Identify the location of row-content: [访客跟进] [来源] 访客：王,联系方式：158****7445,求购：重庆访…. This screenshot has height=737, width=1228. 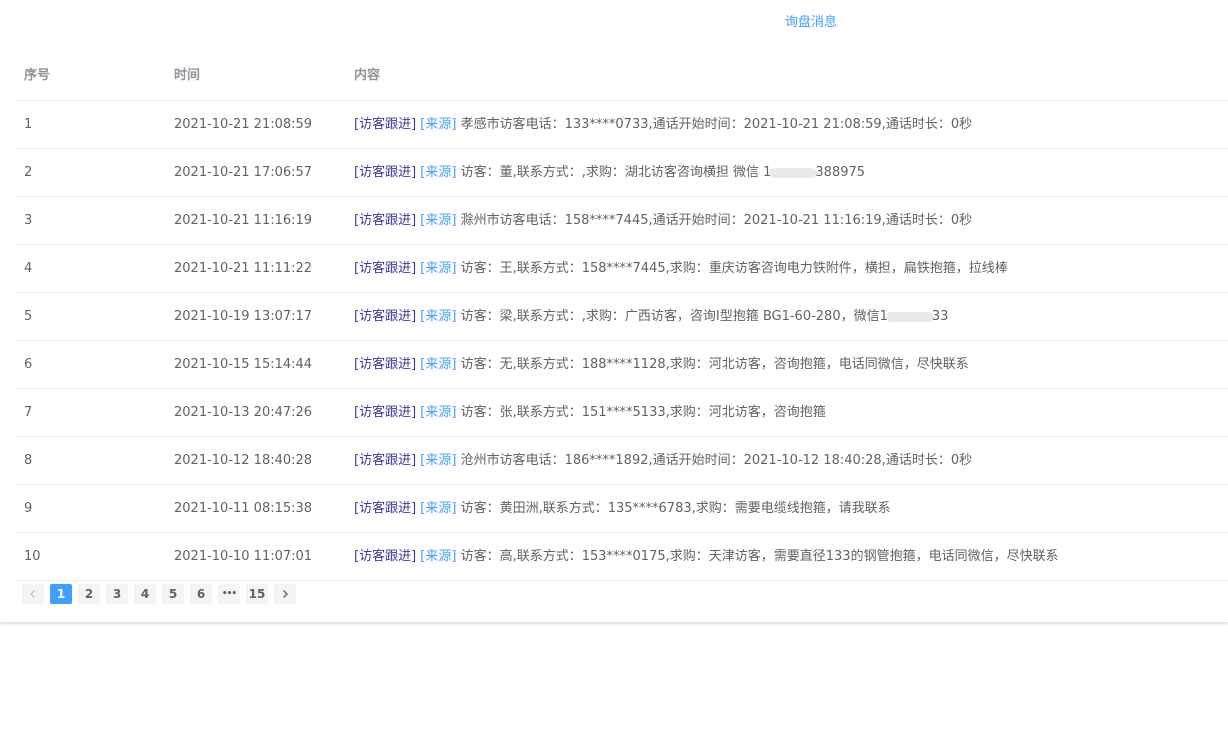
(681, 268).